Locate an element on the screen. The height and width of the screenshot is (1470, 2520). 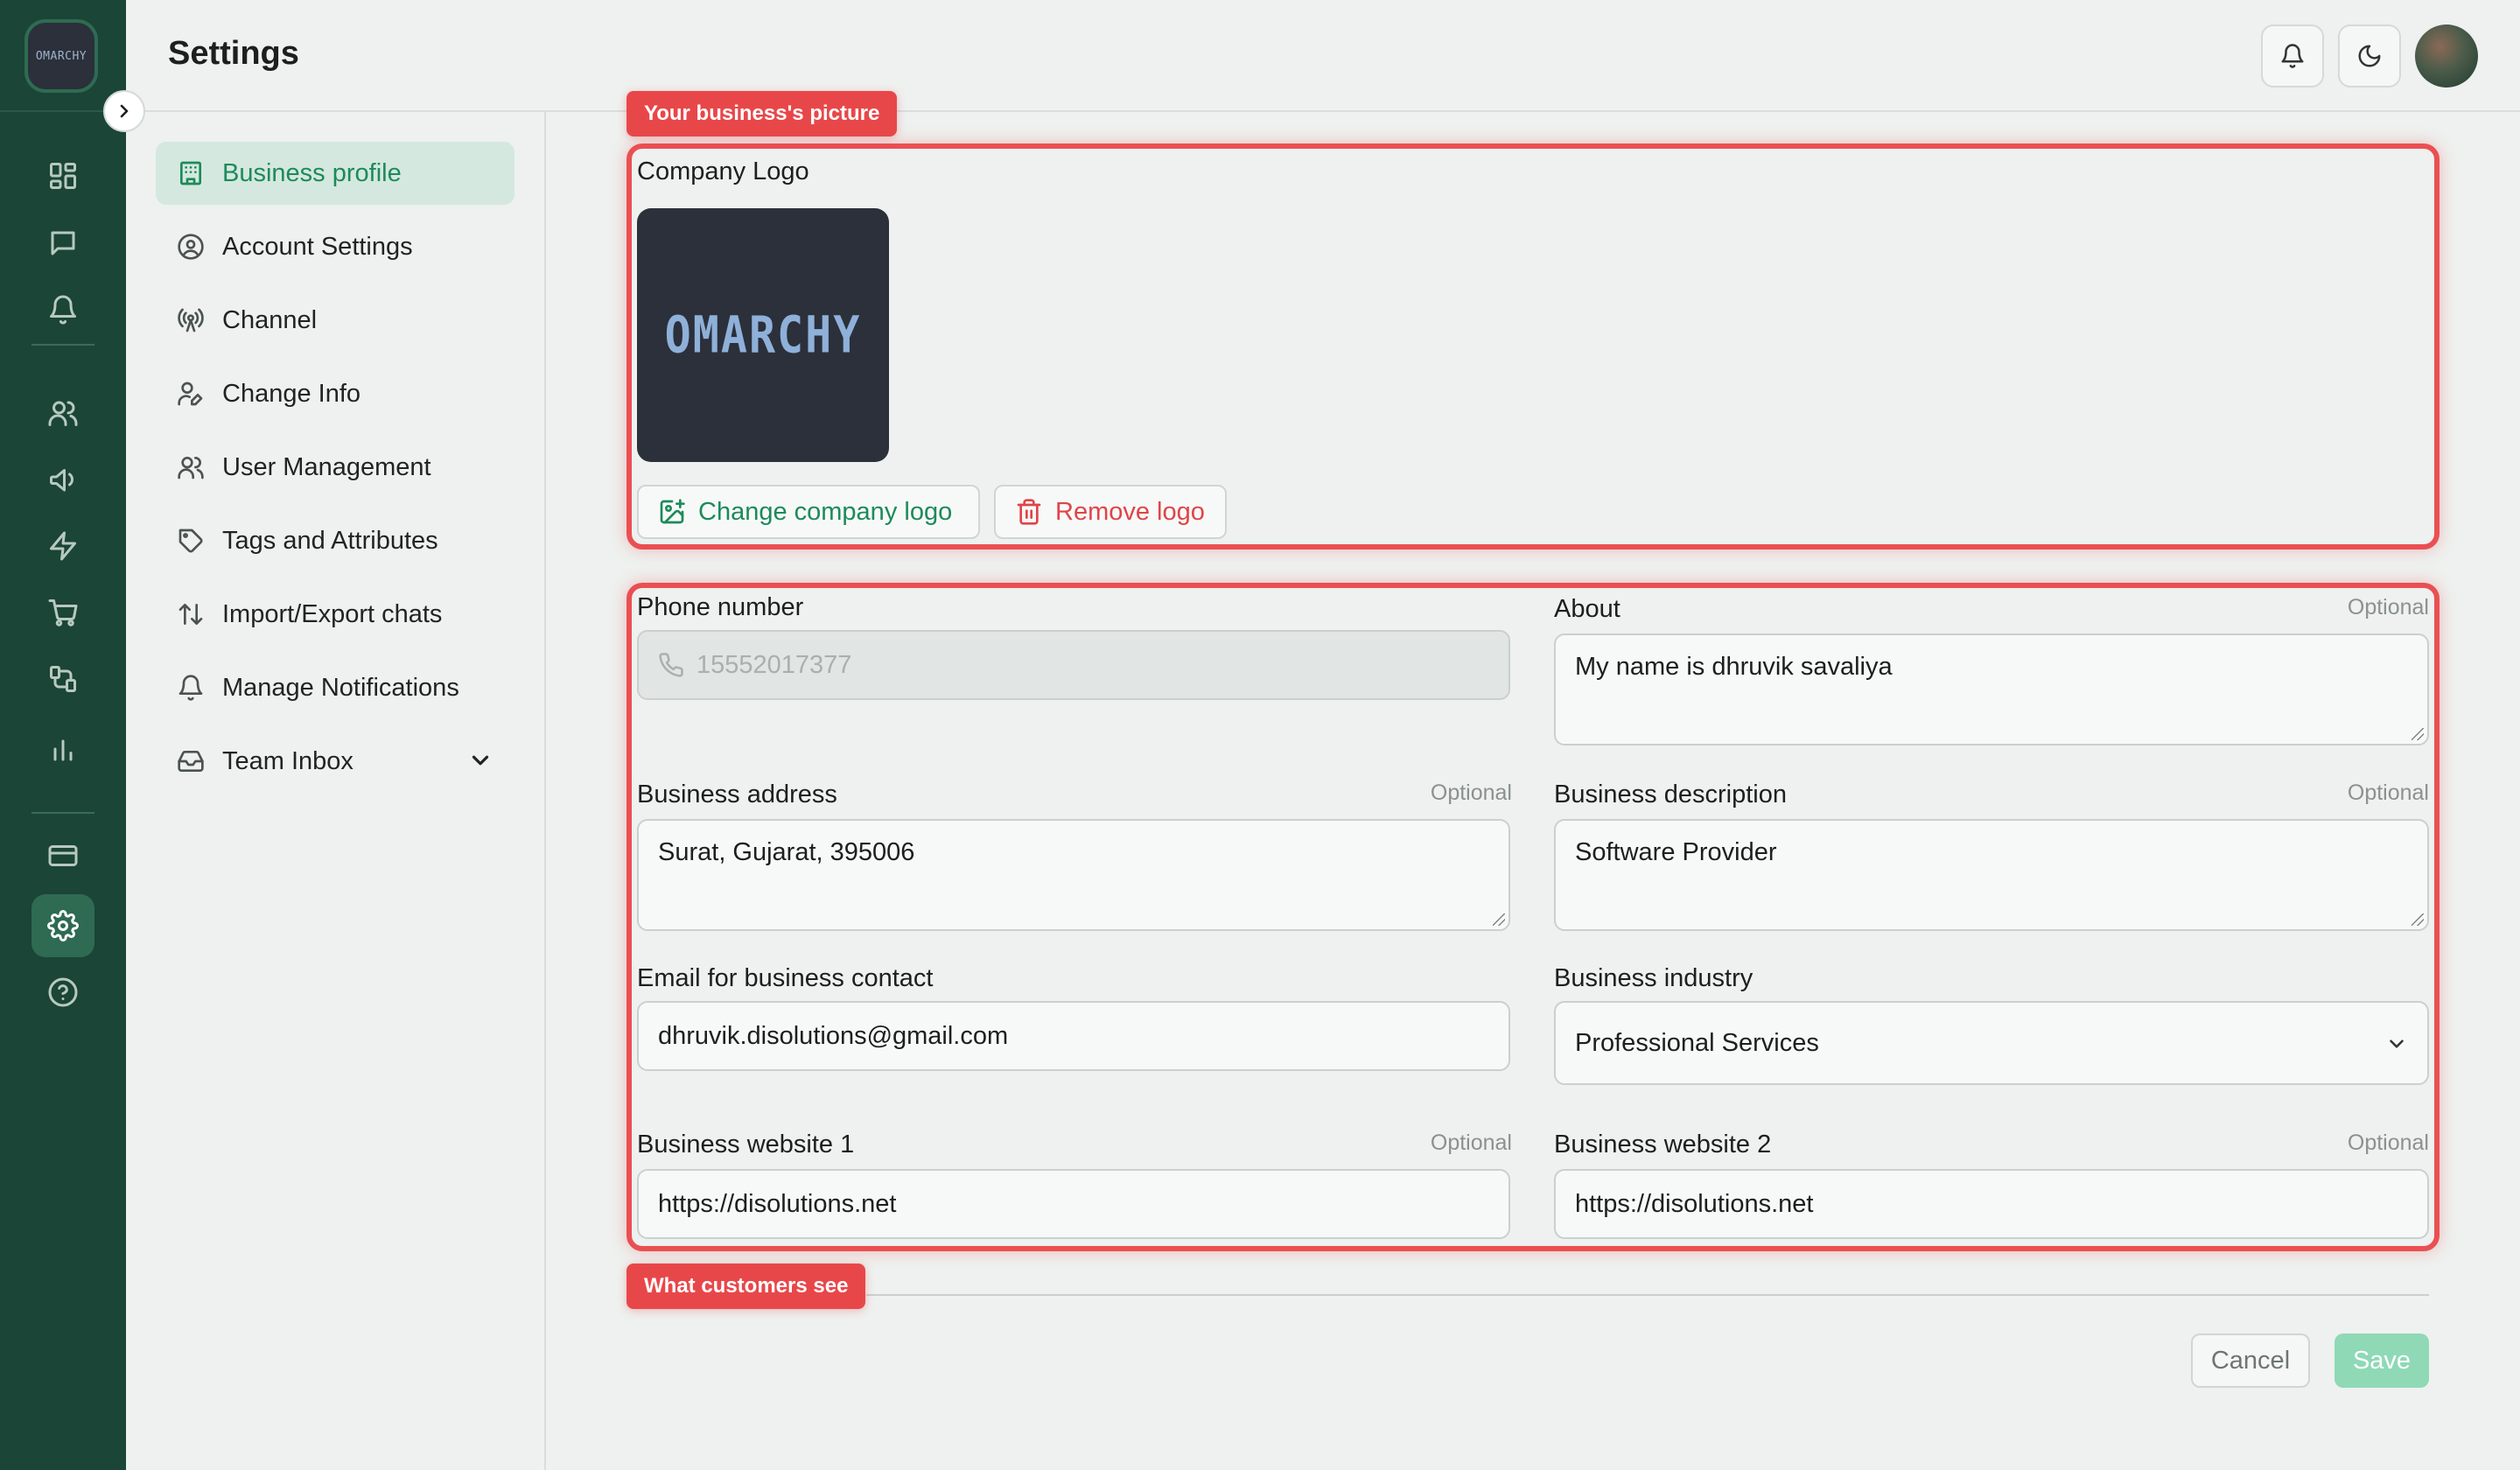
nav-item-label: Tags and Attributes is located at coordinates (330, 540).